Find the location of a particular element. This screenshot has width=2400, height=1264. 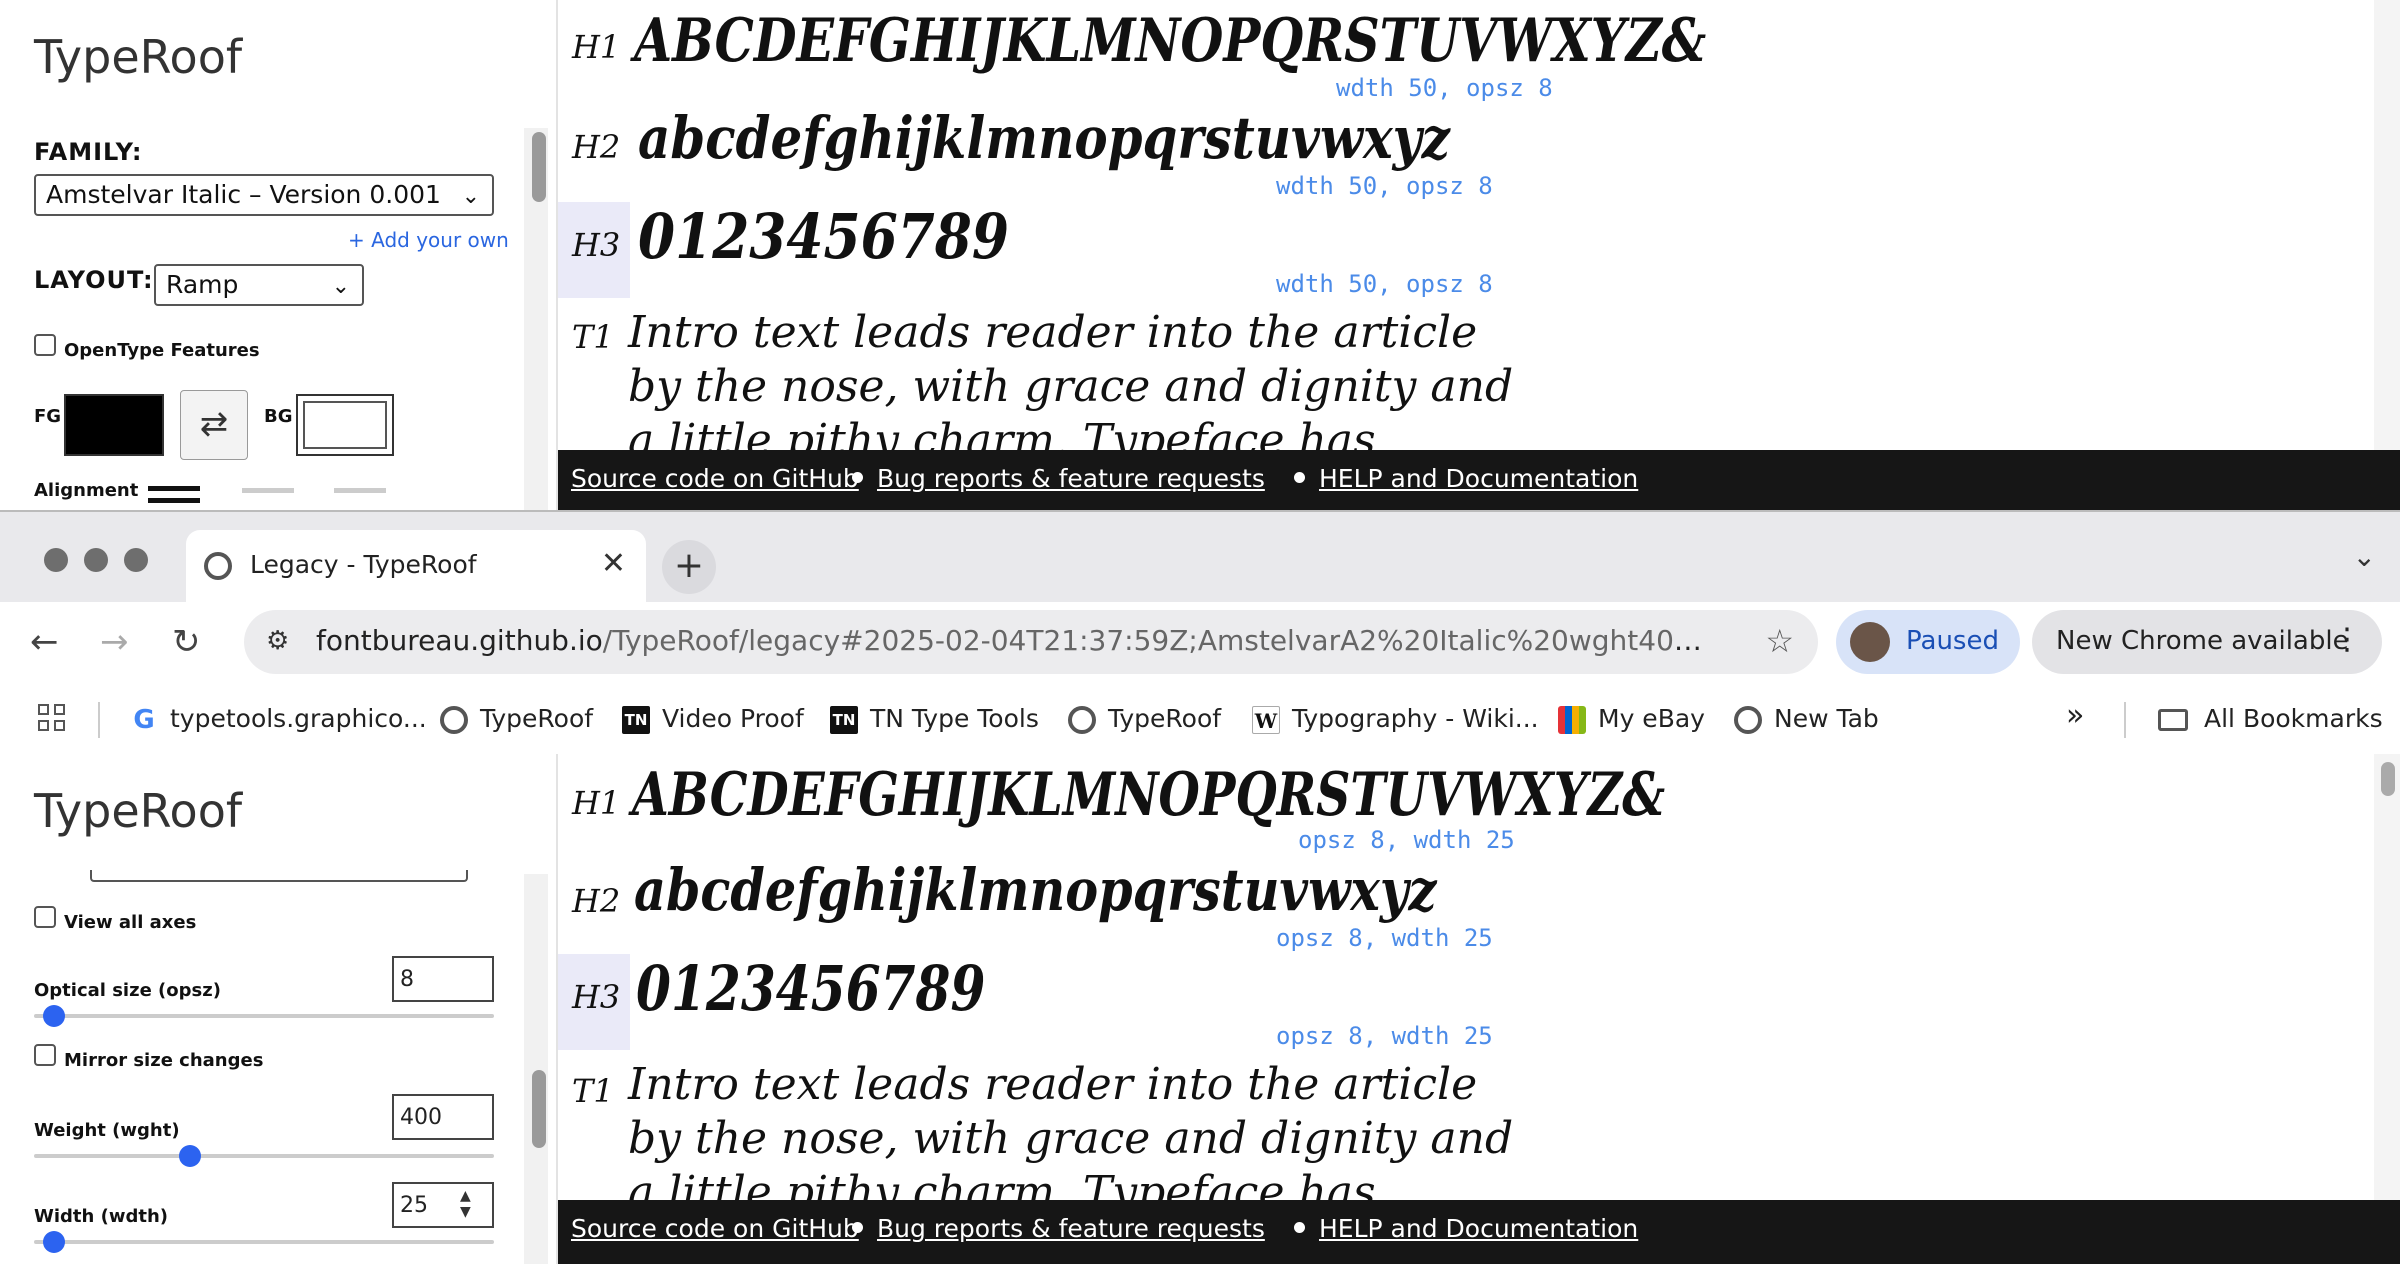

new-tab-button: + is located at coordinates (689, 567).